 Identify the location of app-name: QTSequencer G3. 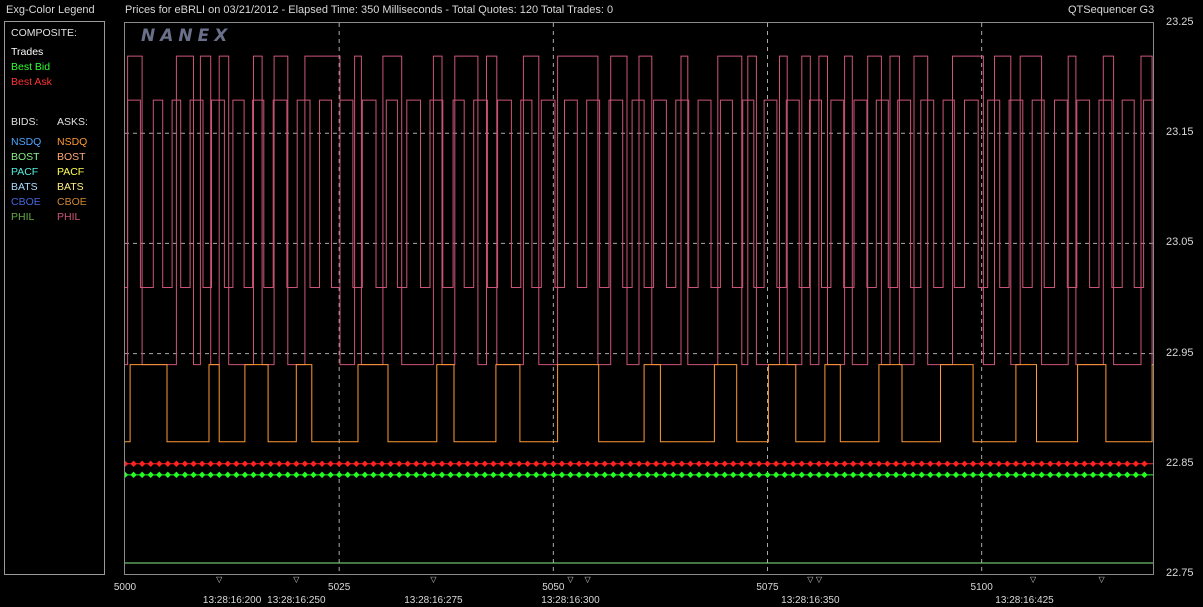
(1111, 10).